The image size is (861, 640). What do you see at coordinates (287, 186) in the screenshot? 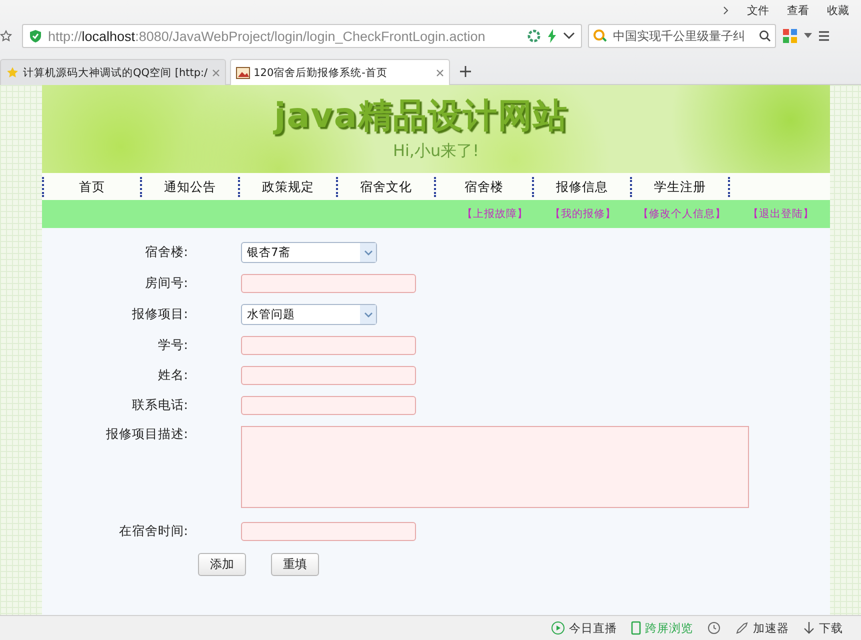
I see `nav-link: 政策规定` at bounding box center [287, 186].